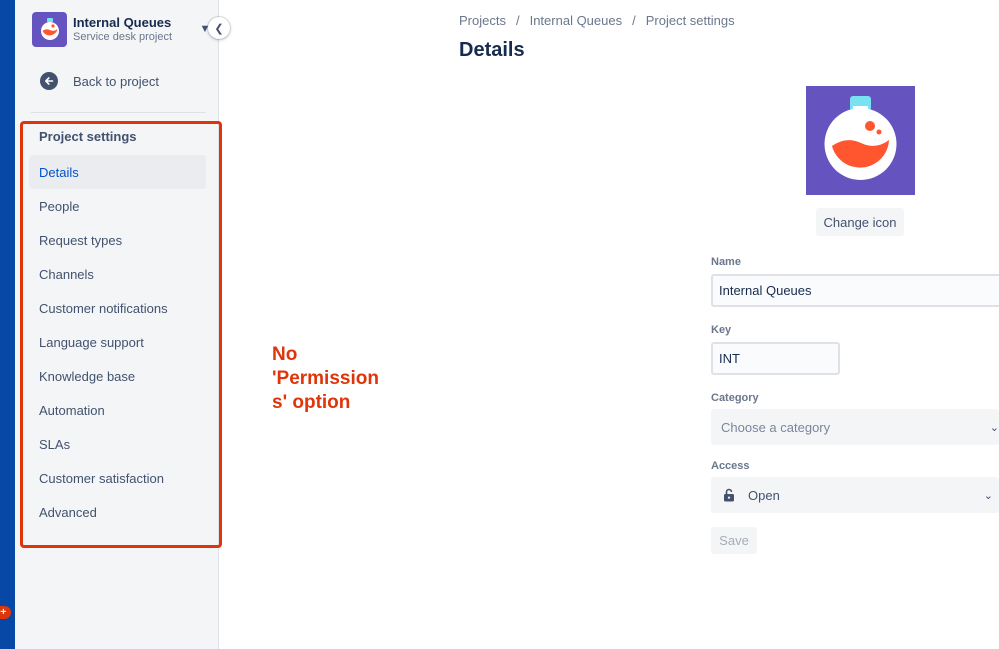 The width and height of the screenshot is (999, 649). I want to click on change-icon-button: Change icon, so click(860, 222).